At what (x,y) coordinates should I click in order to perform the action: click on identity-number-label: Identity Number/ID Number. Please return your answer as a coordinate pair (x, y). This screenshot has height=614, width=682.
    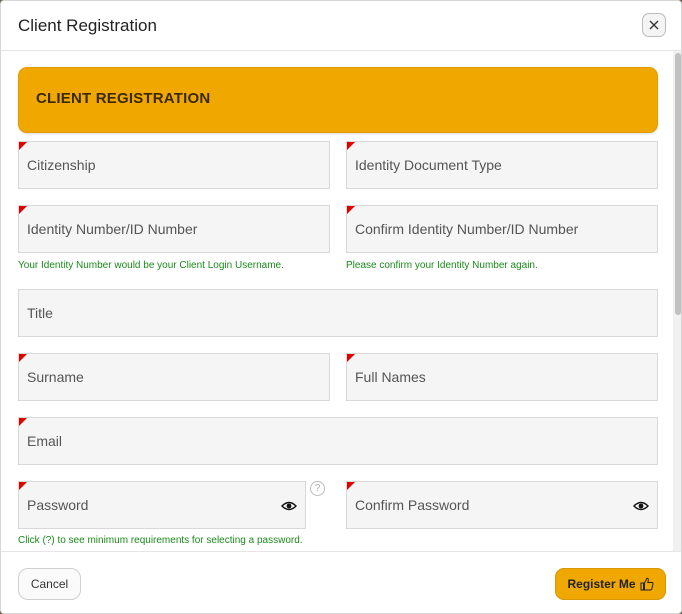
    Looking at the image, I should click on (112, 229).